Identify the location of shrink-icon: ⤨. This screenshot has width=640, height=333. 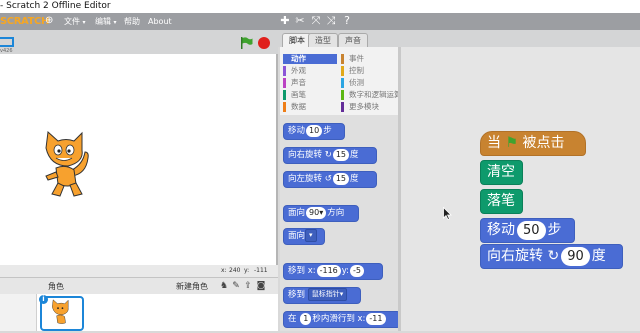
(331, 21).